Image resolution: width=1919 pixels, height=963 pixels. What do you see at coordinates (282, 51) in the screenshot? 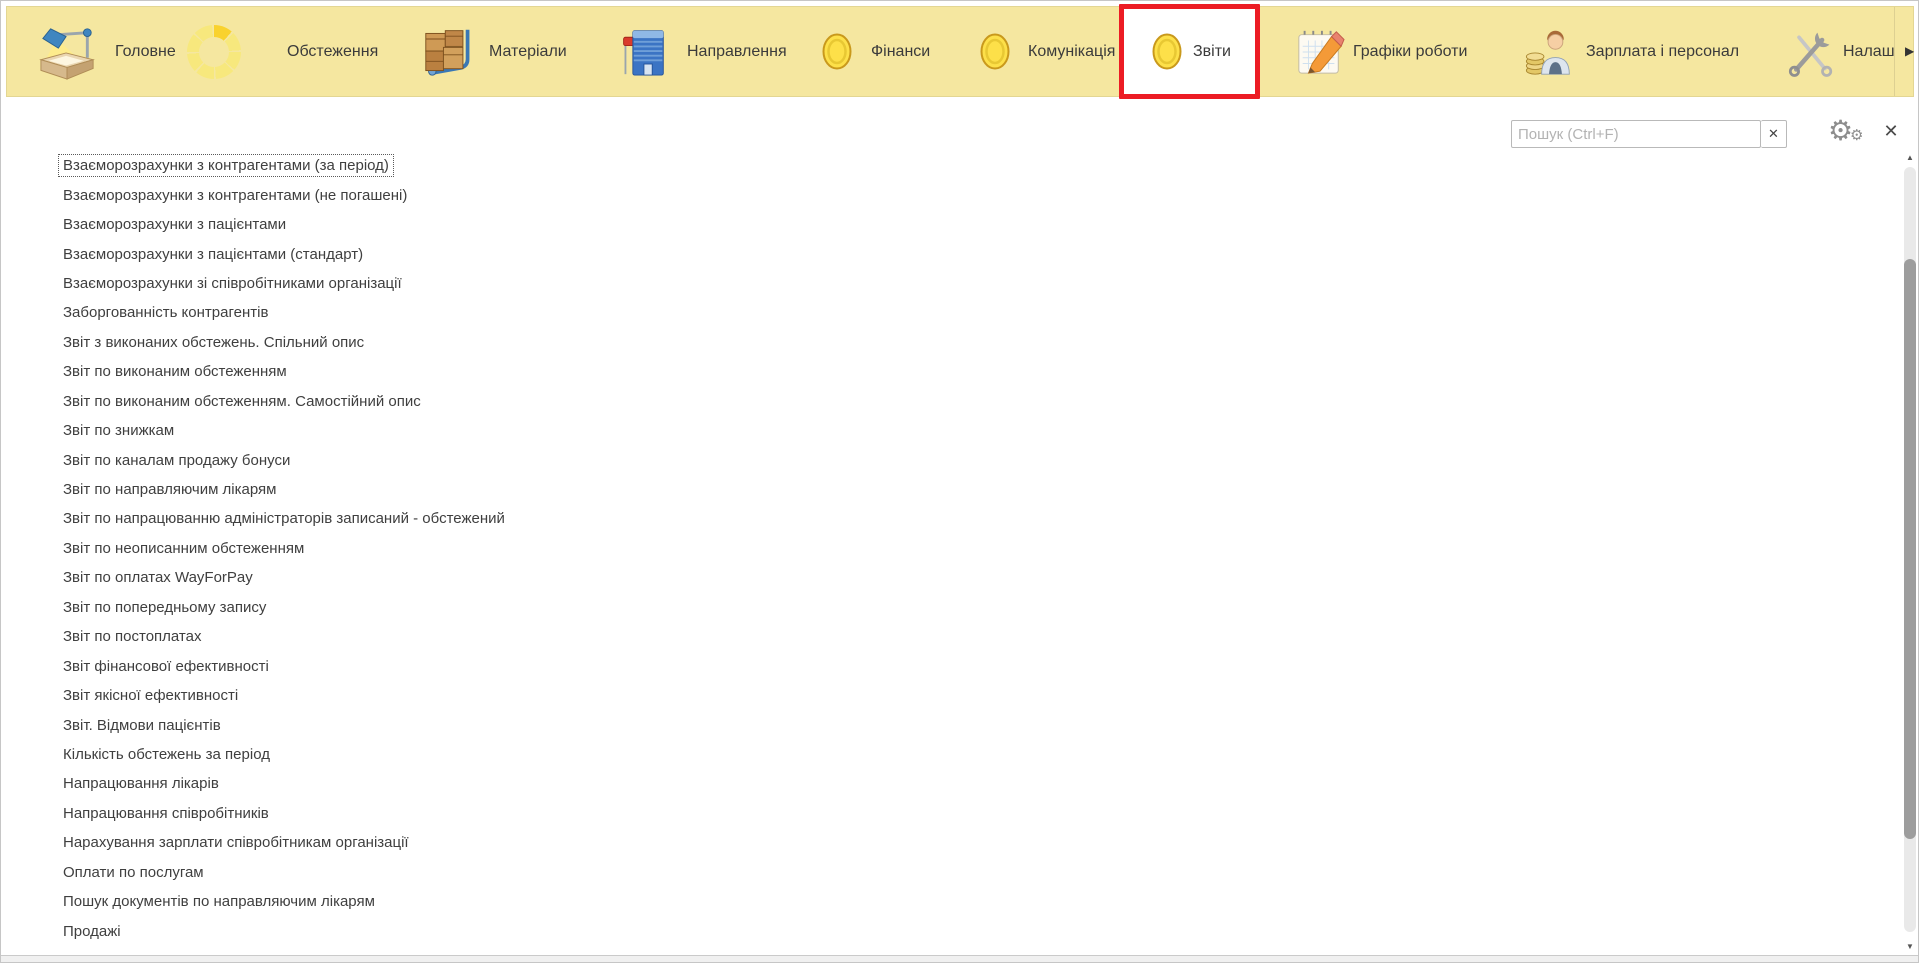
I see `menu-item-obstezhennia: Обстеження` at bounding box center [282, 51].